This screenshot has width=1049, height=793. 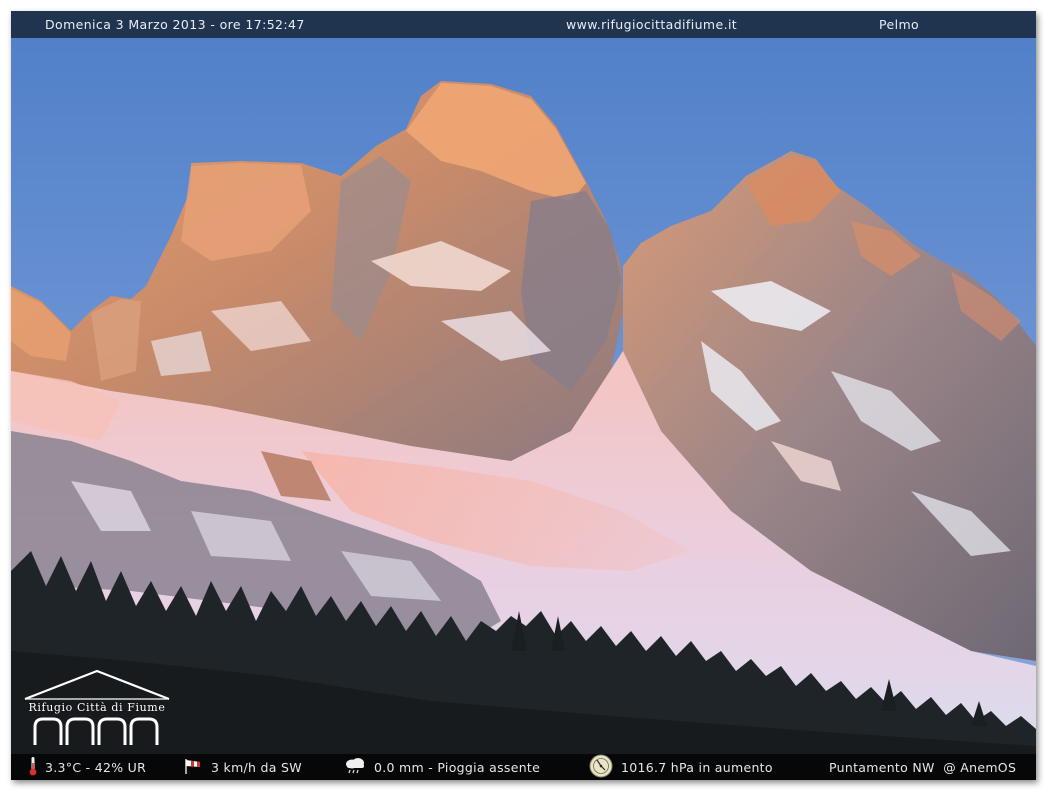 I want to click on rain-value: 0.0 mm - Pioggia assente, so click(x=457, y=767).